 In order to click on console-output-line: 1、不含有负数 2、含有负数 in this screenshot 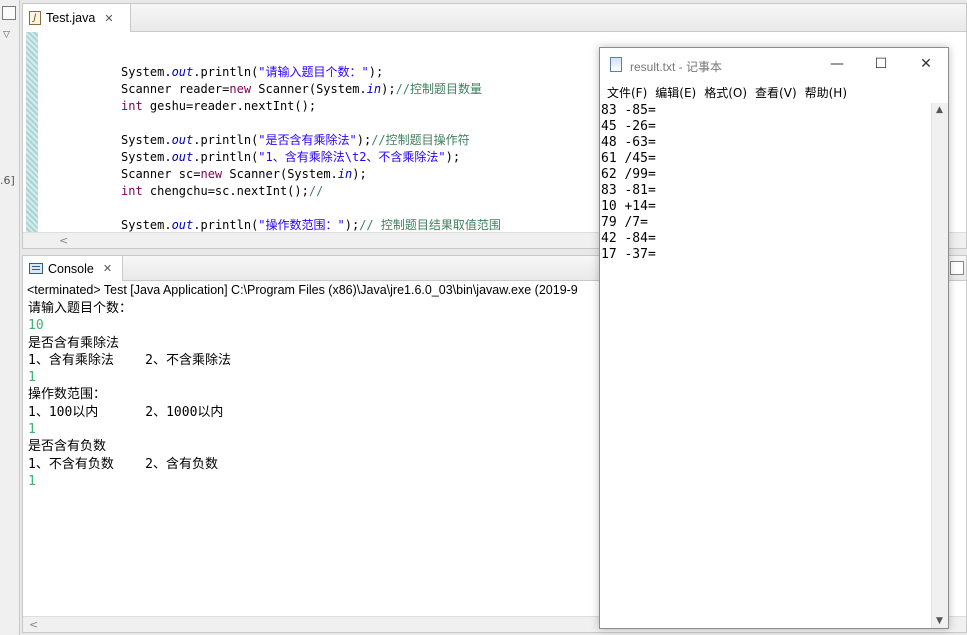, I will do `click(123, 464)`.